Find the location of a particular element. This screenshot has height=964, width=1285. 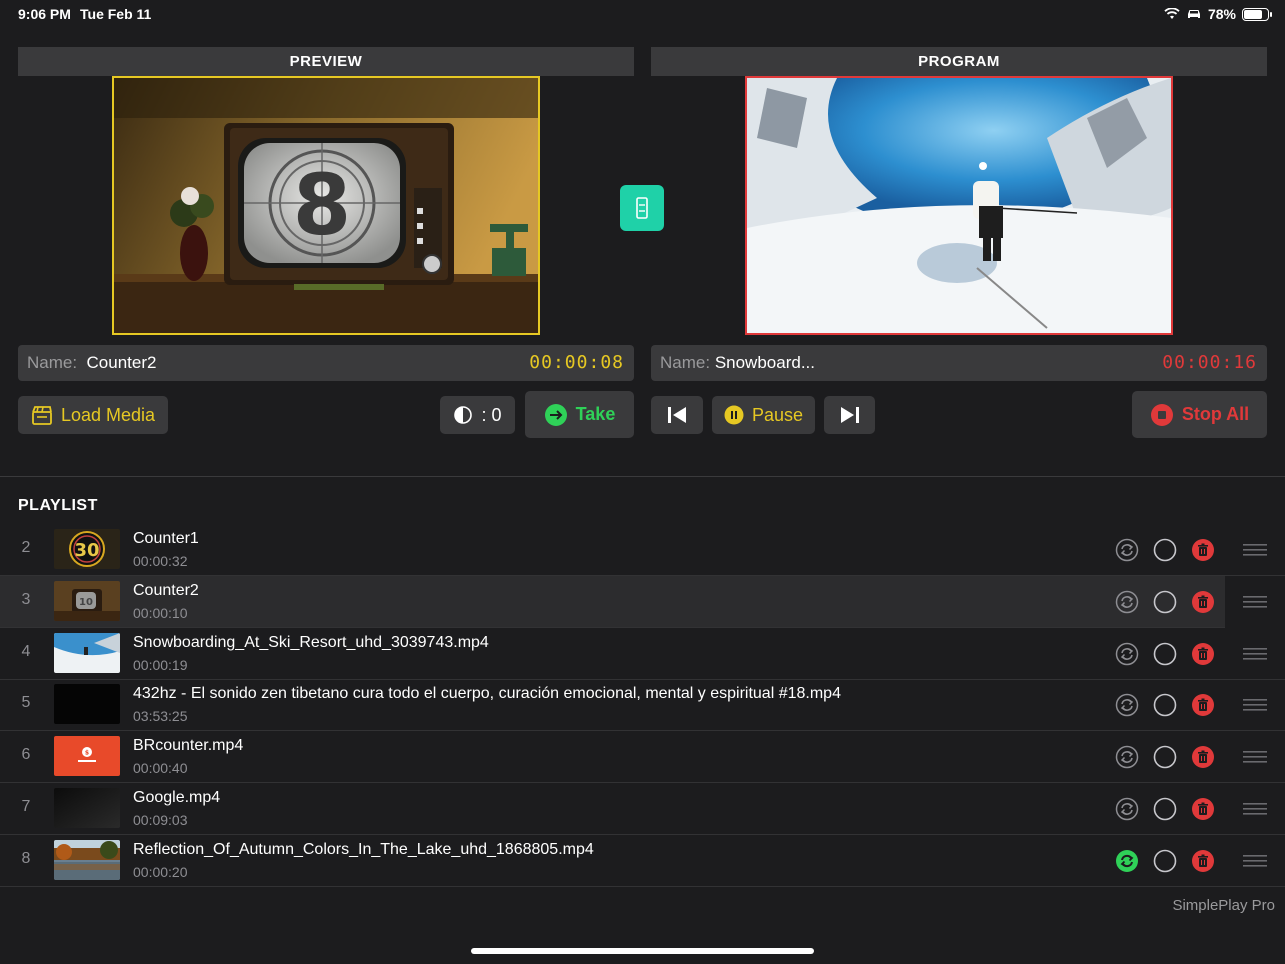

row-thumbnail: $ is located at coordinates (87, 756).